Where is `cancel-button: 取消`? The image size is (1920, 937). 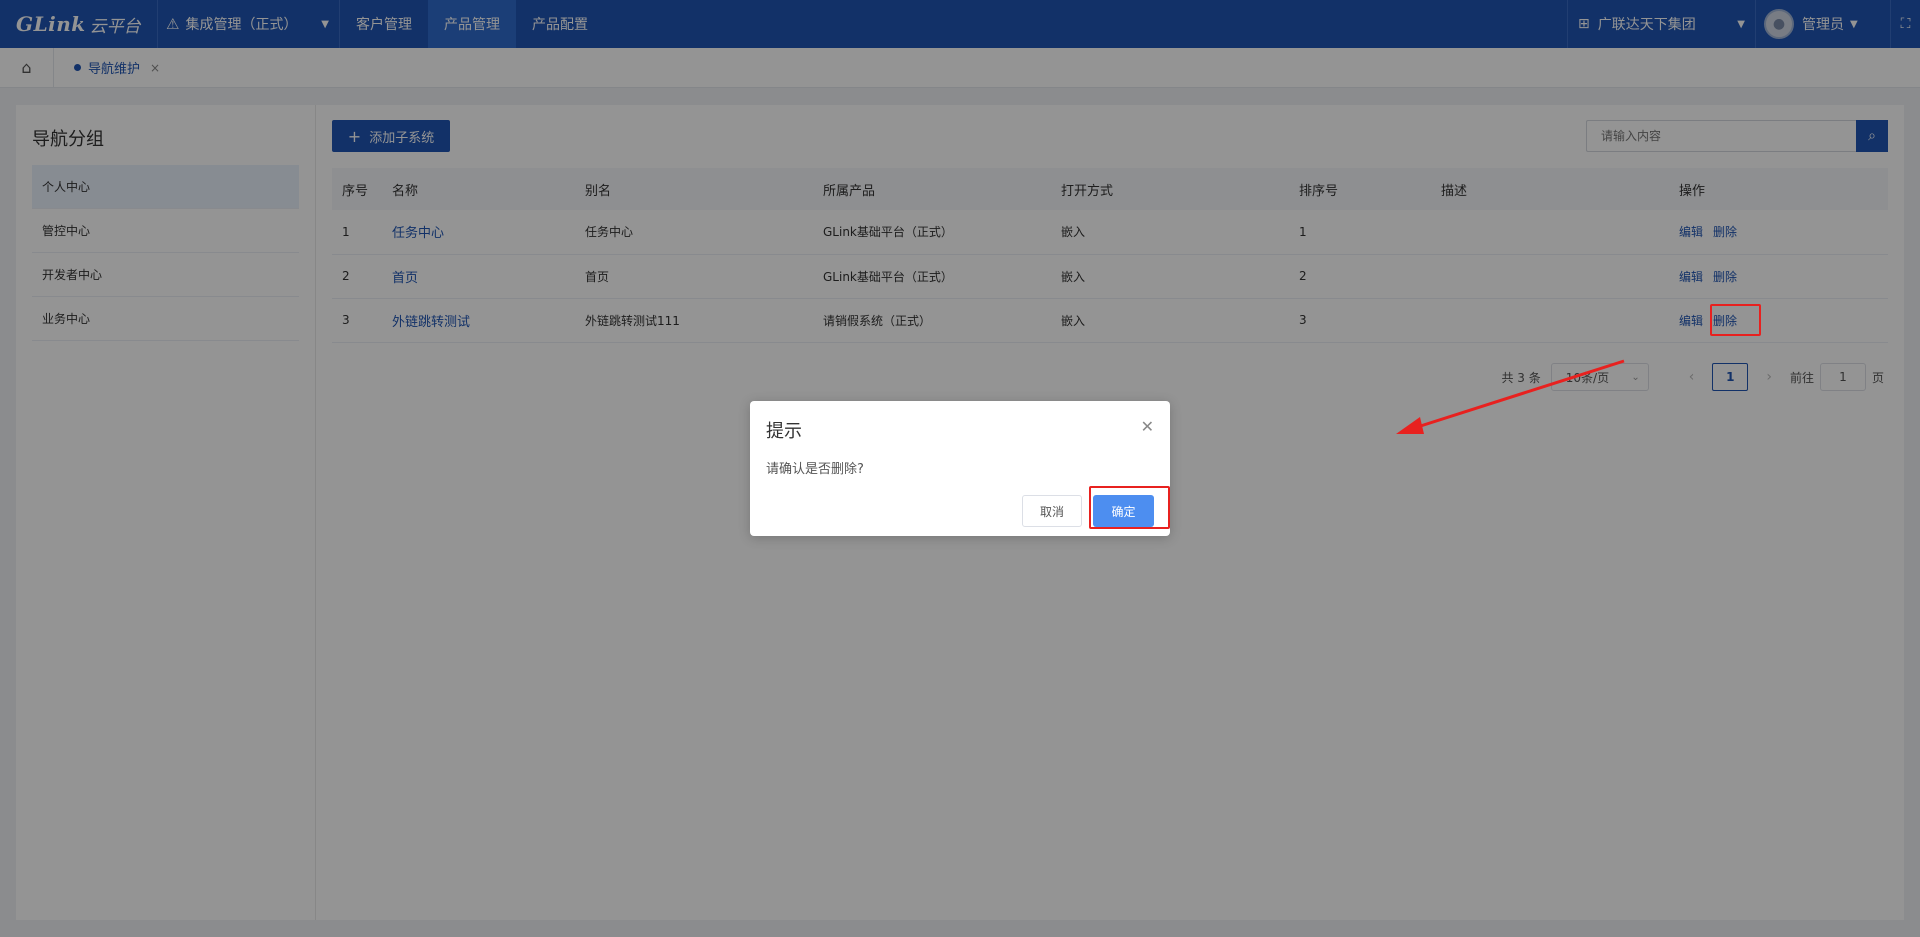 cancel-button: 取消 is located at coordinates (1052, 511).